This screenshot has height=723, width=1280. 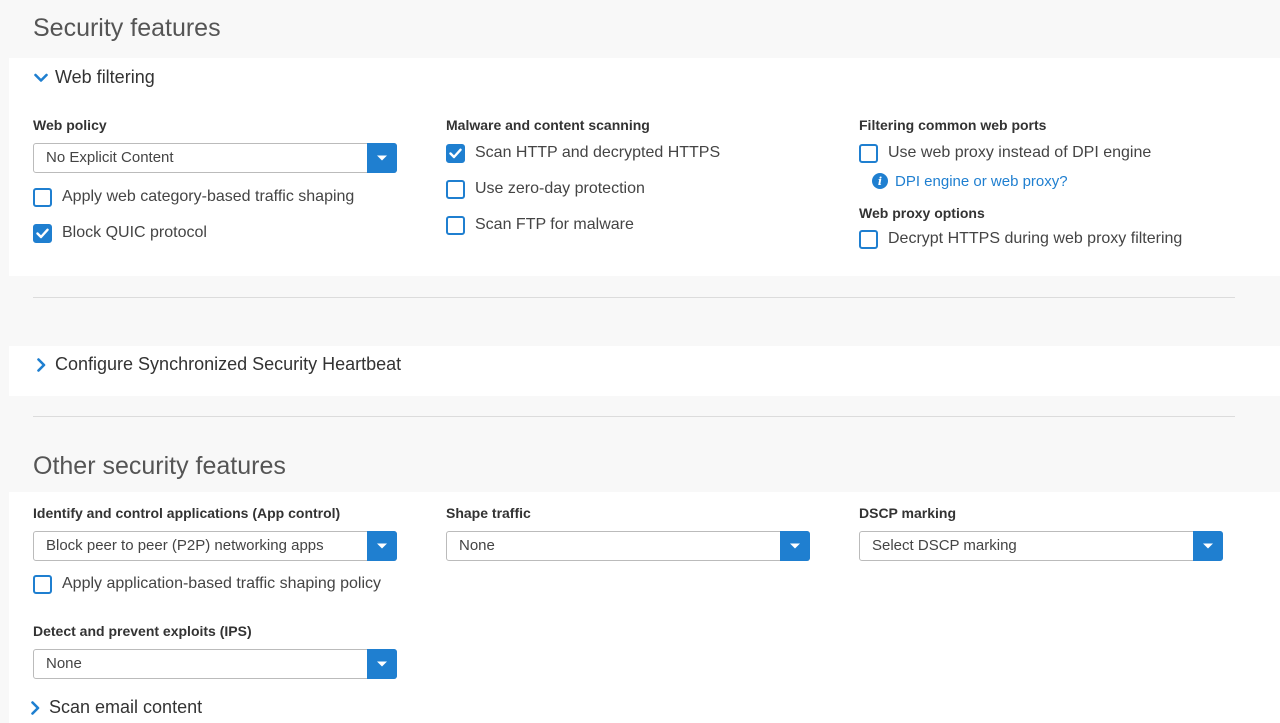 I want to click on ips-group: Detect and prevent exploits (IPS) None, so click(x=218, y=650).